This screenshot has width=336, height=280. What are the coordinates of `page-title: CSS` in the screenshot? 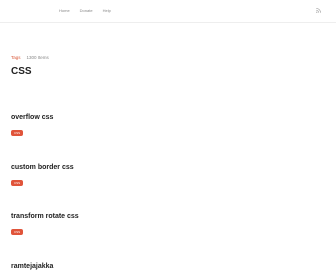 It's located at (21, 71).